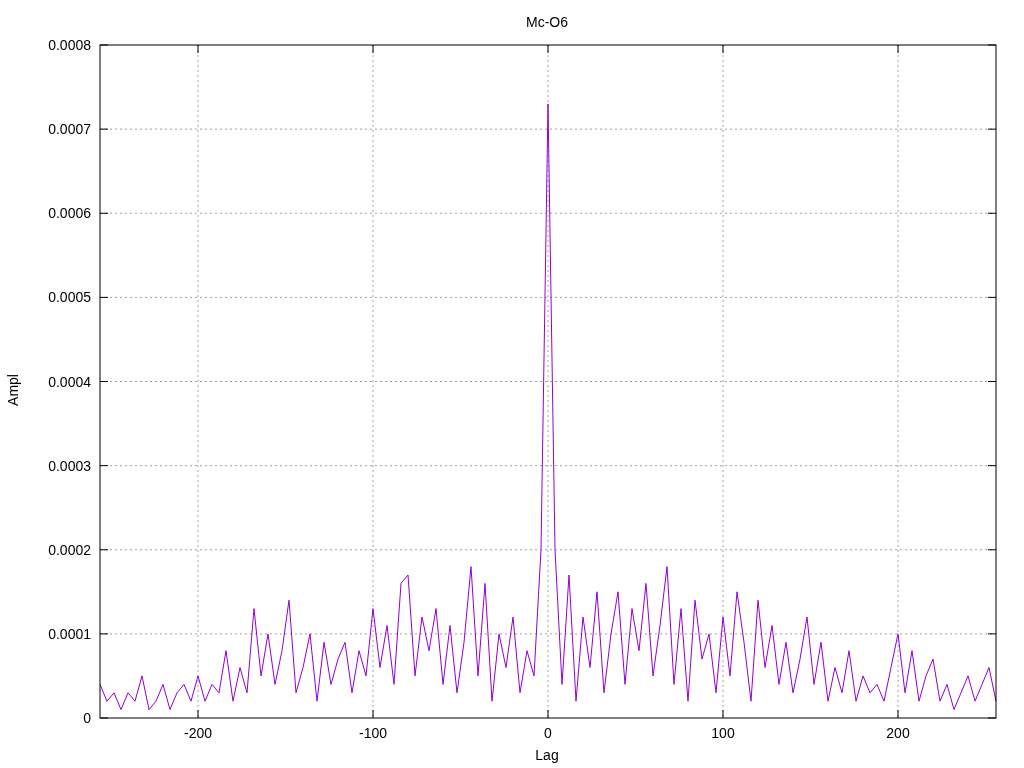 The image size is (1024, 768). I want to click on tick-label: 0.0008, so click(69, 45).